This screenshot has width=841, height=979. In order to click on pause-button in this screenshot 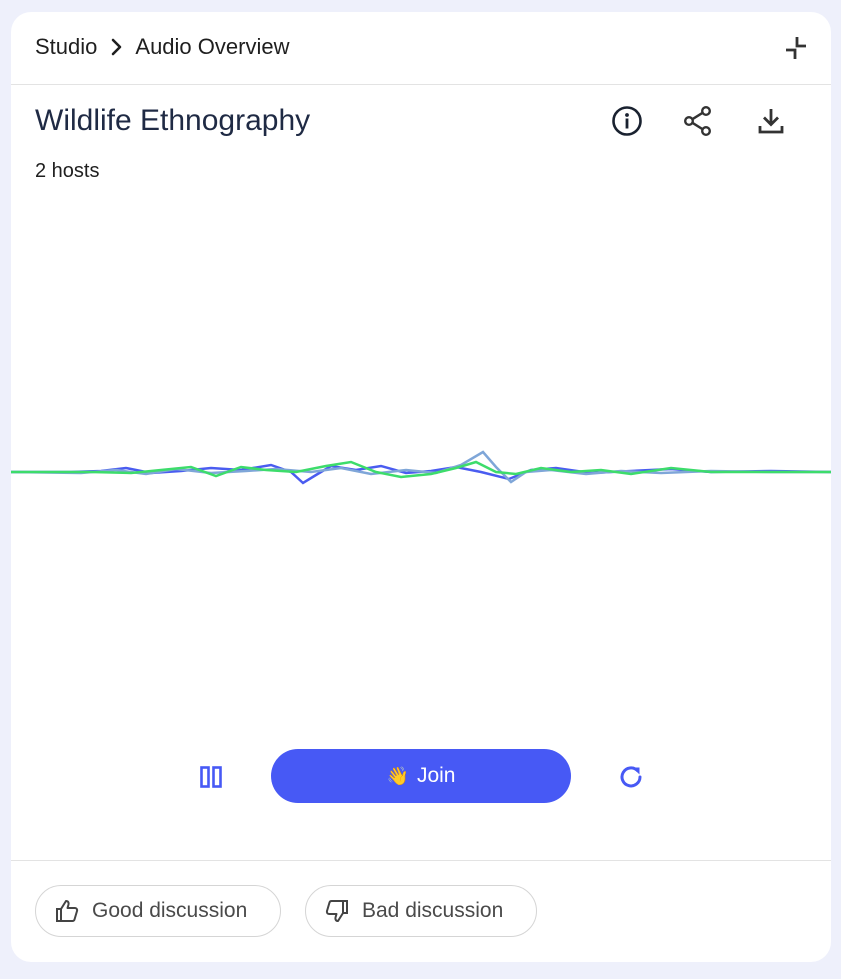, I will do `click(211, 777)`.